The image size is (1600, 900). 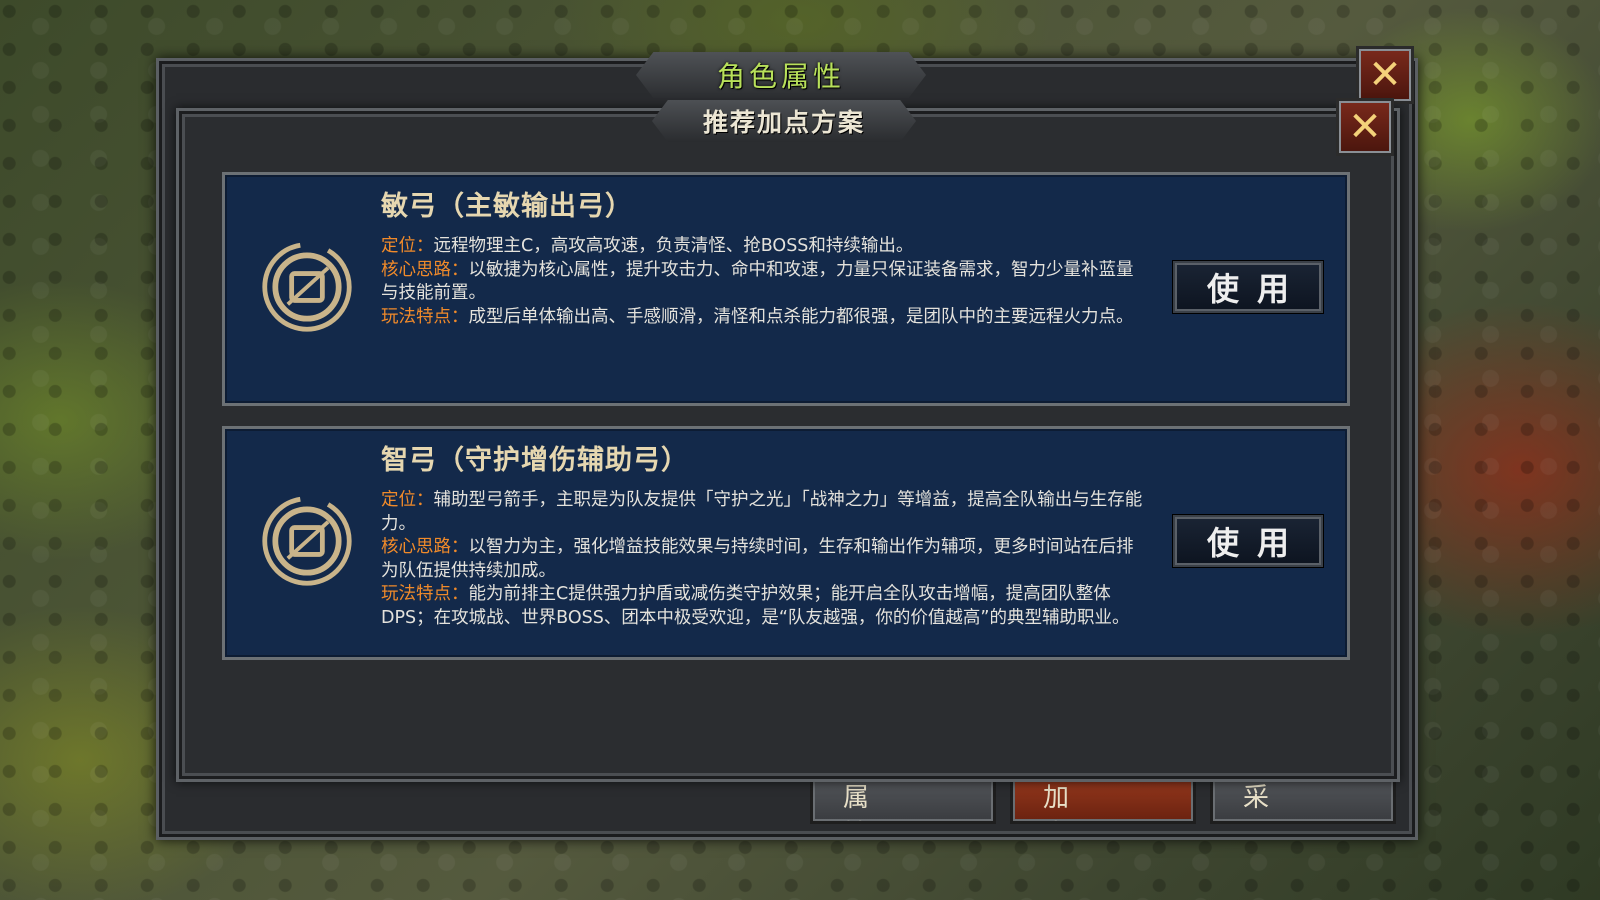 I want to click on playstyle-text: 成型后单体输出高、手感顺滑，清怪和点杀能力都很强，是团队中的主要远程火力点。, so click(x=801, y=316).